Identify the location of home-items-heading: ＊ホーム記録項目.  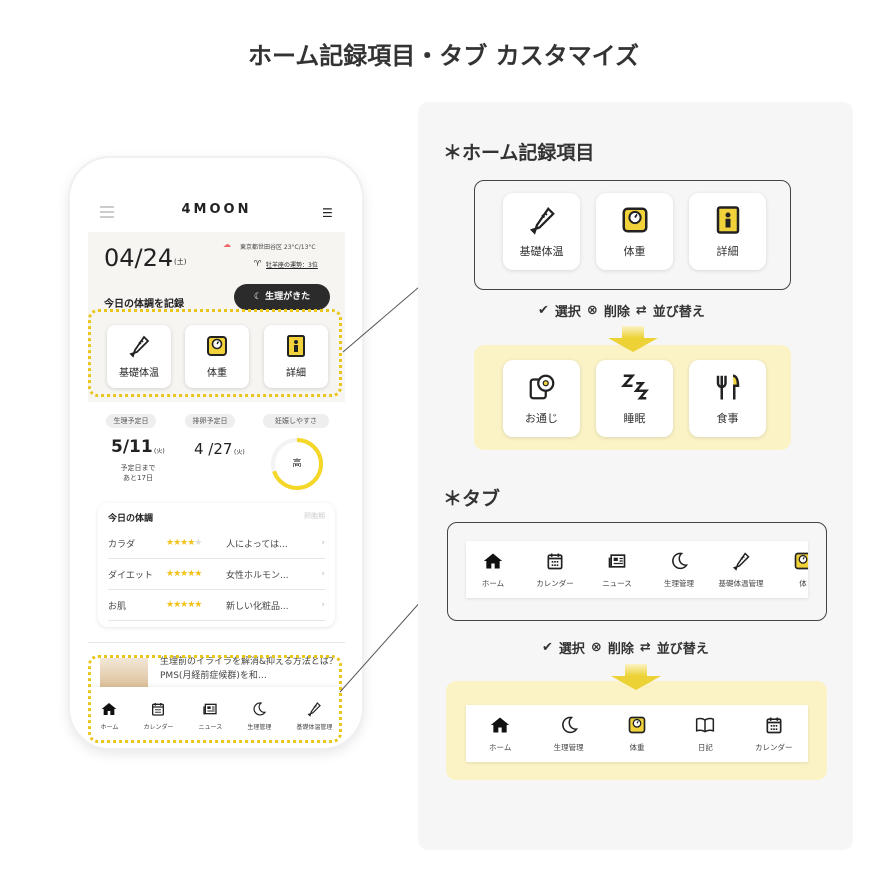
(519, 153).